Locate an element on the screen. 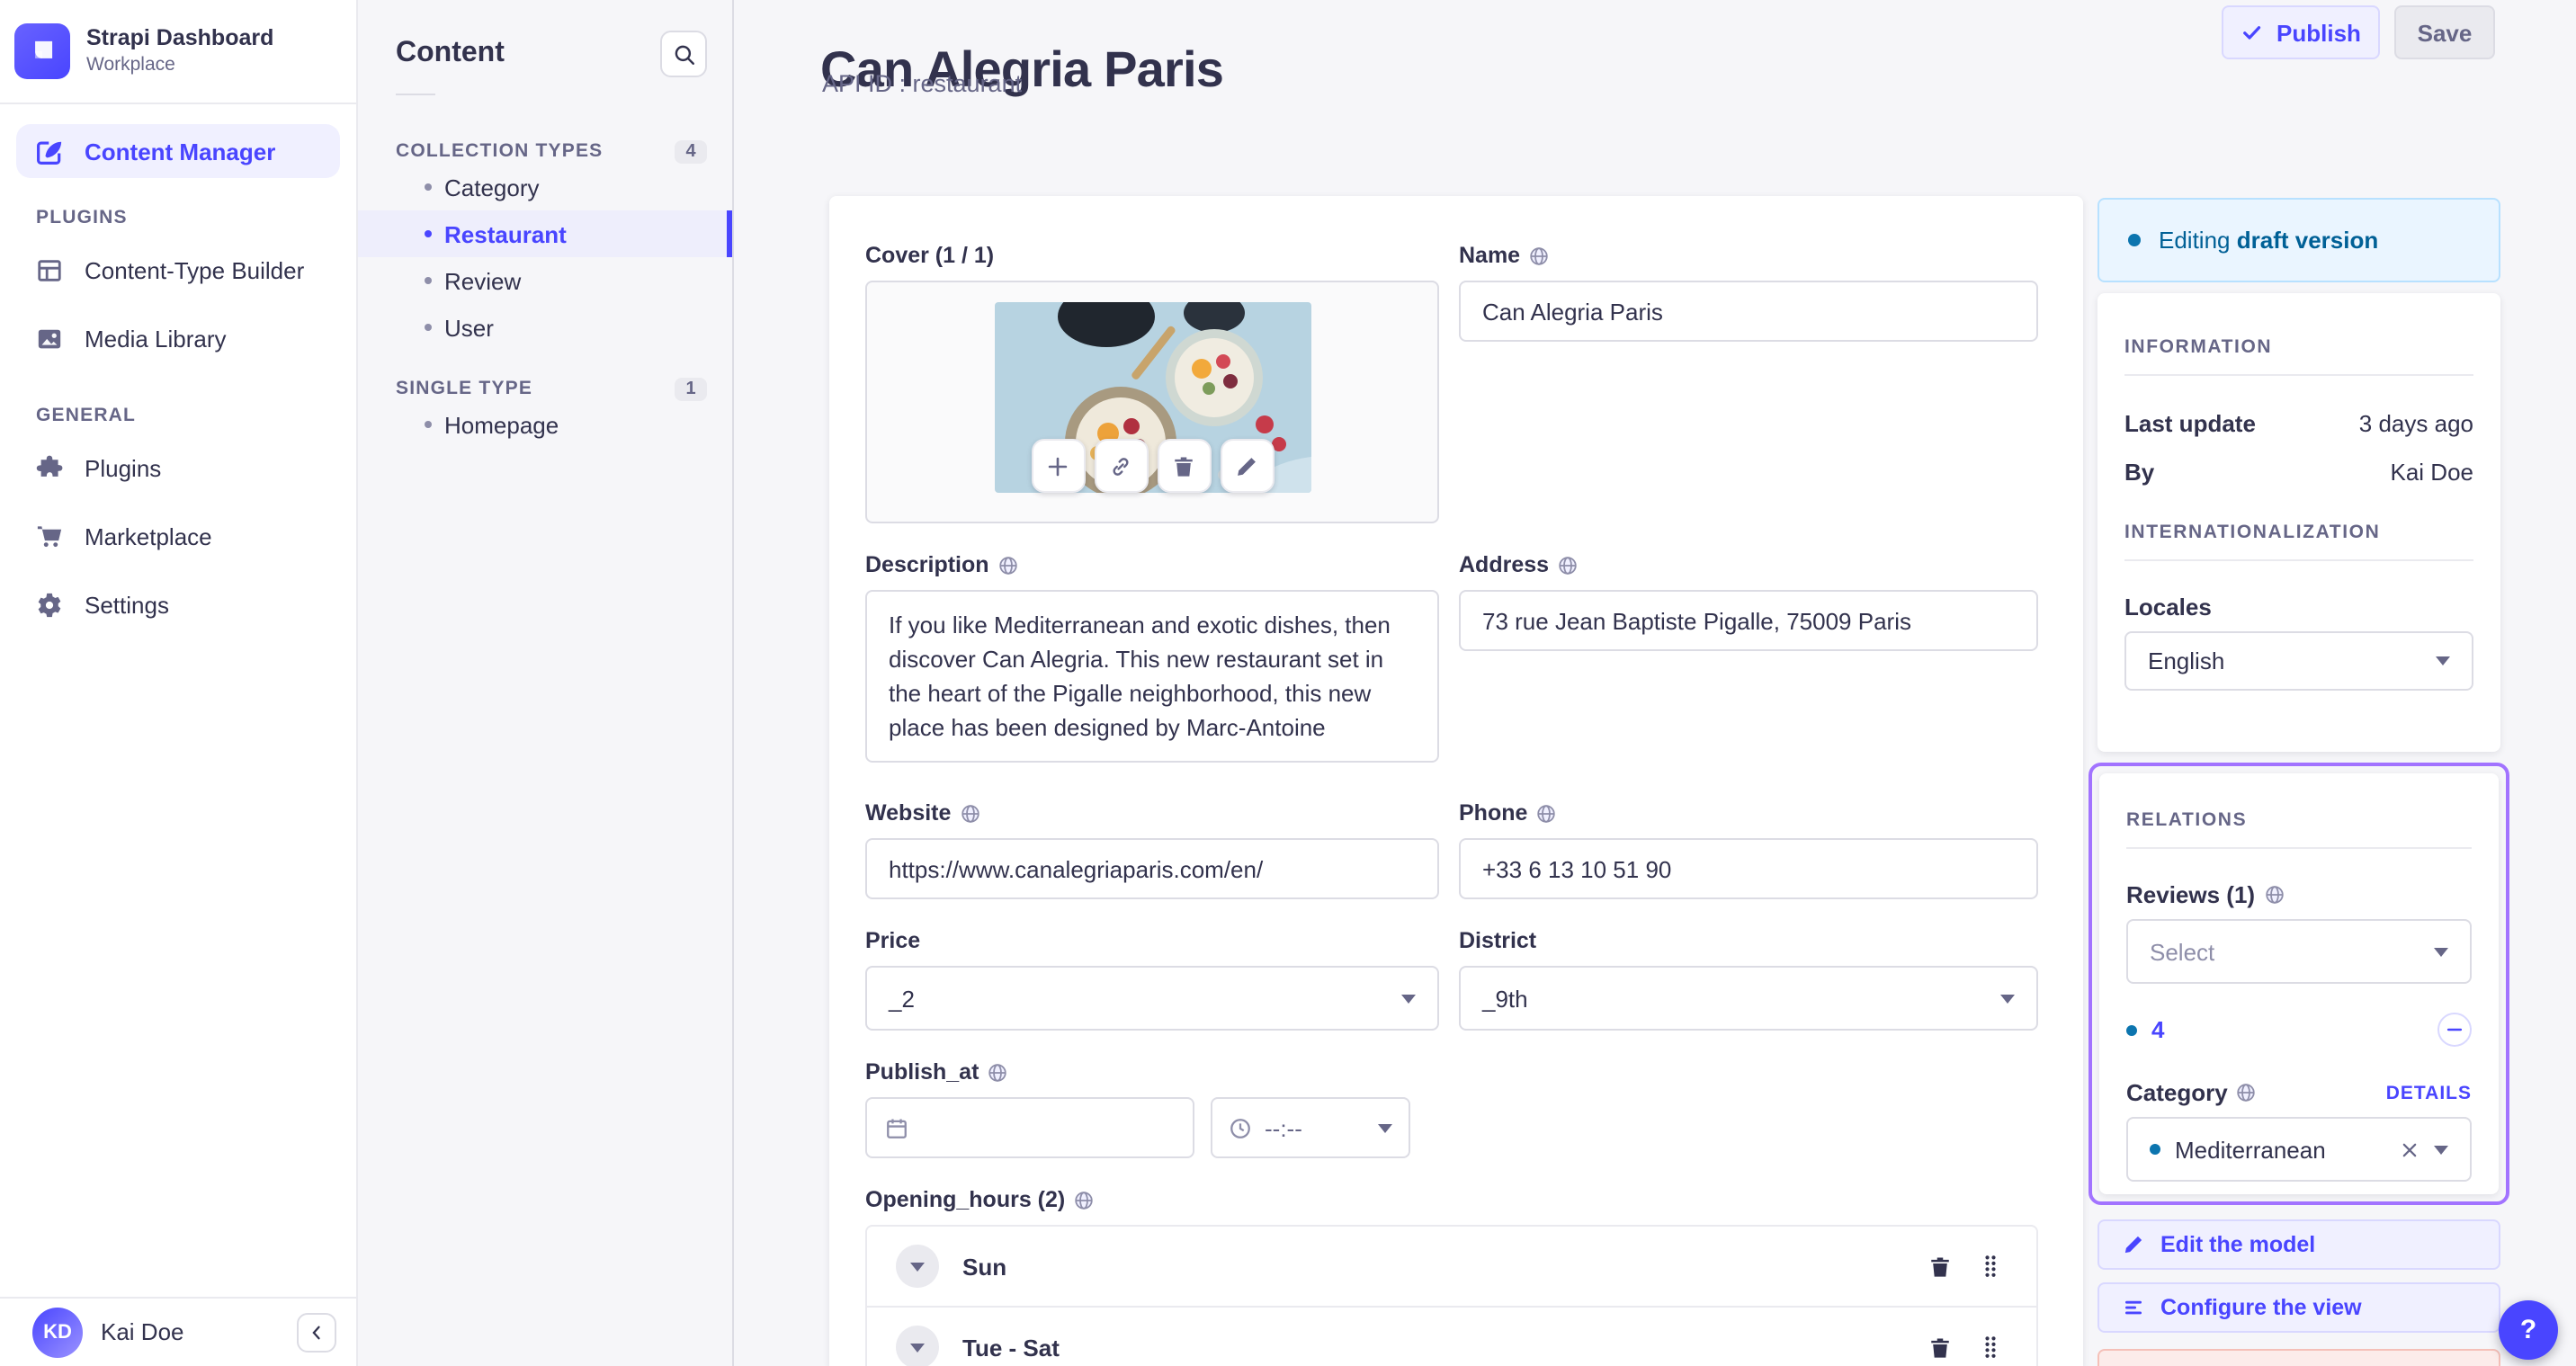  cover-field: Cover (1 / 1) is located at coordinates (1152, 383).